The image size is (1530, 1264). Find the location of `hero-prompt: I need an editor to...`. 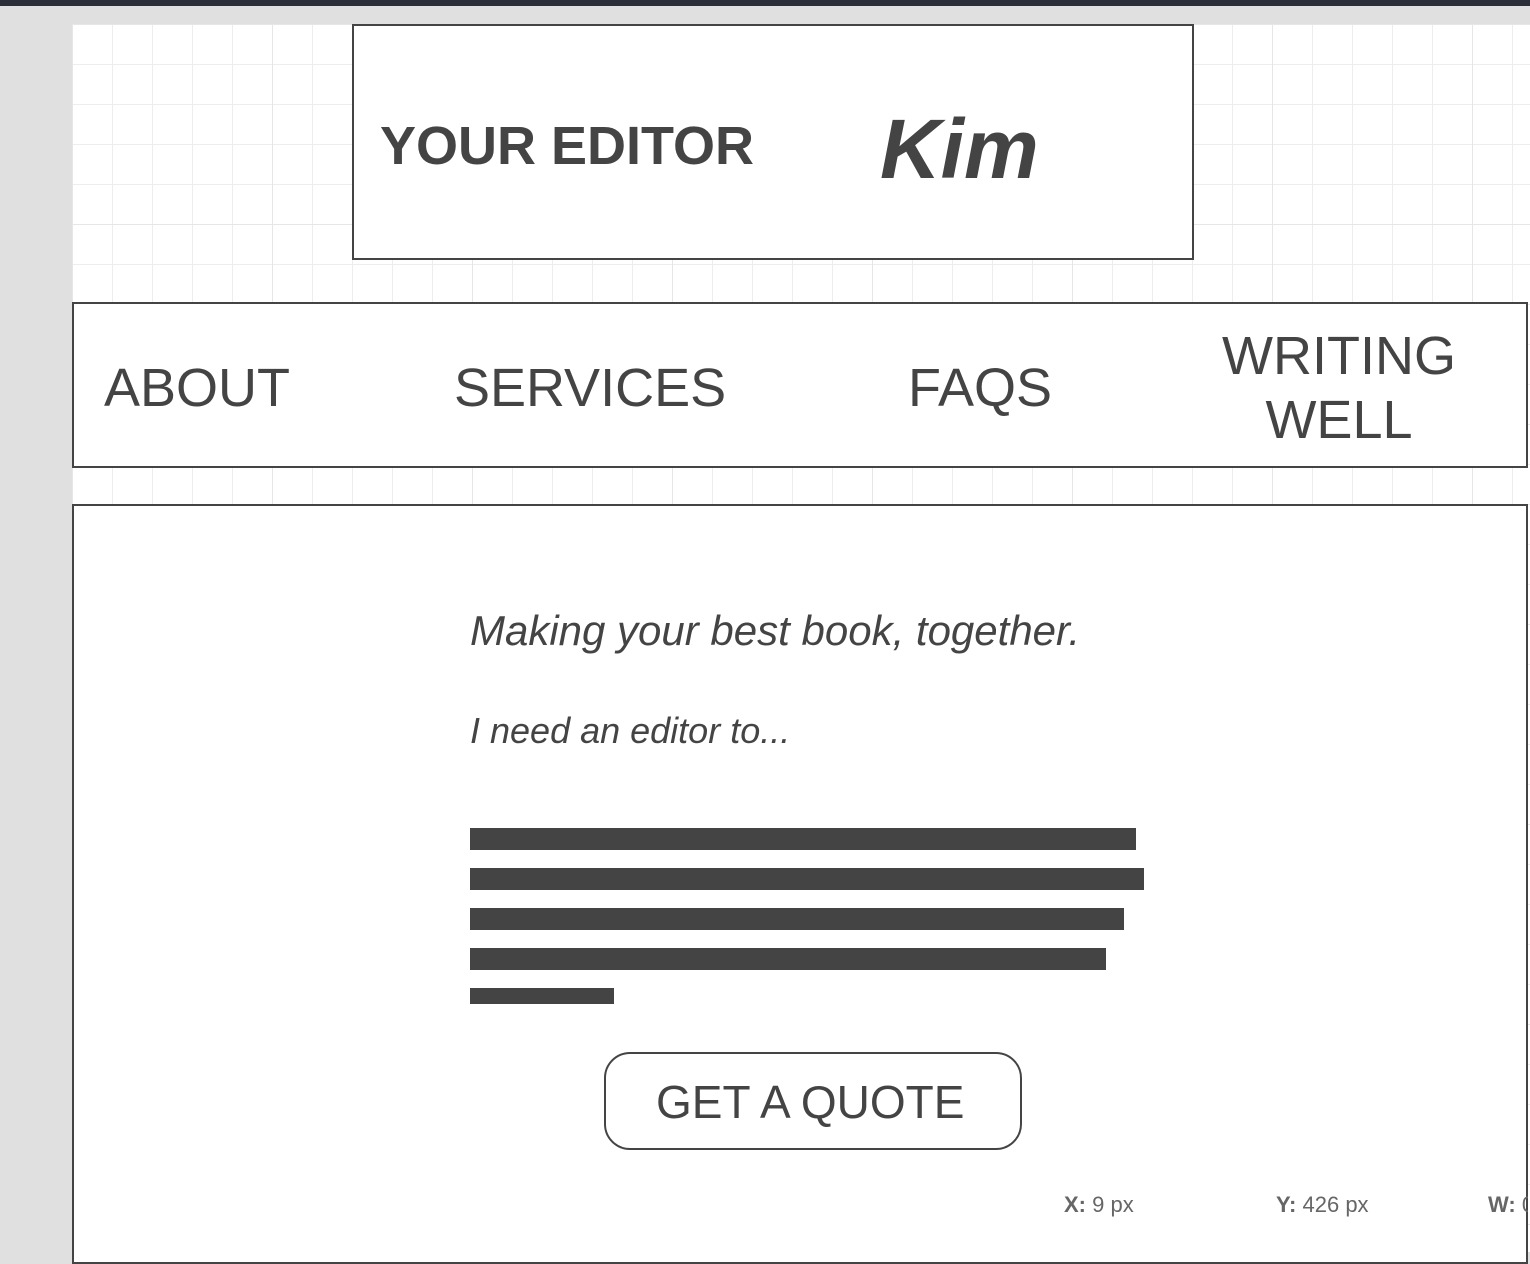

hero-prompt: I need an editor to... is located at coordinates (630, 730).